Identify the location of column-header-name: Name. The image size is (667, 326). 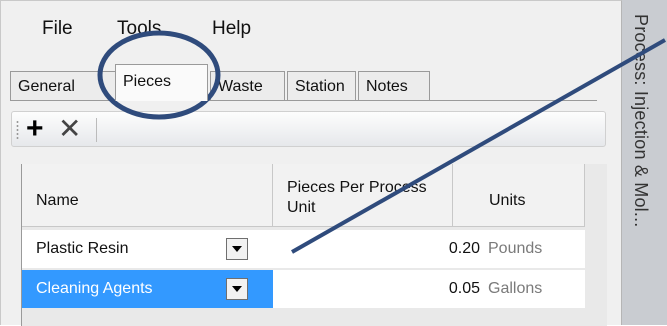
(147, 195).